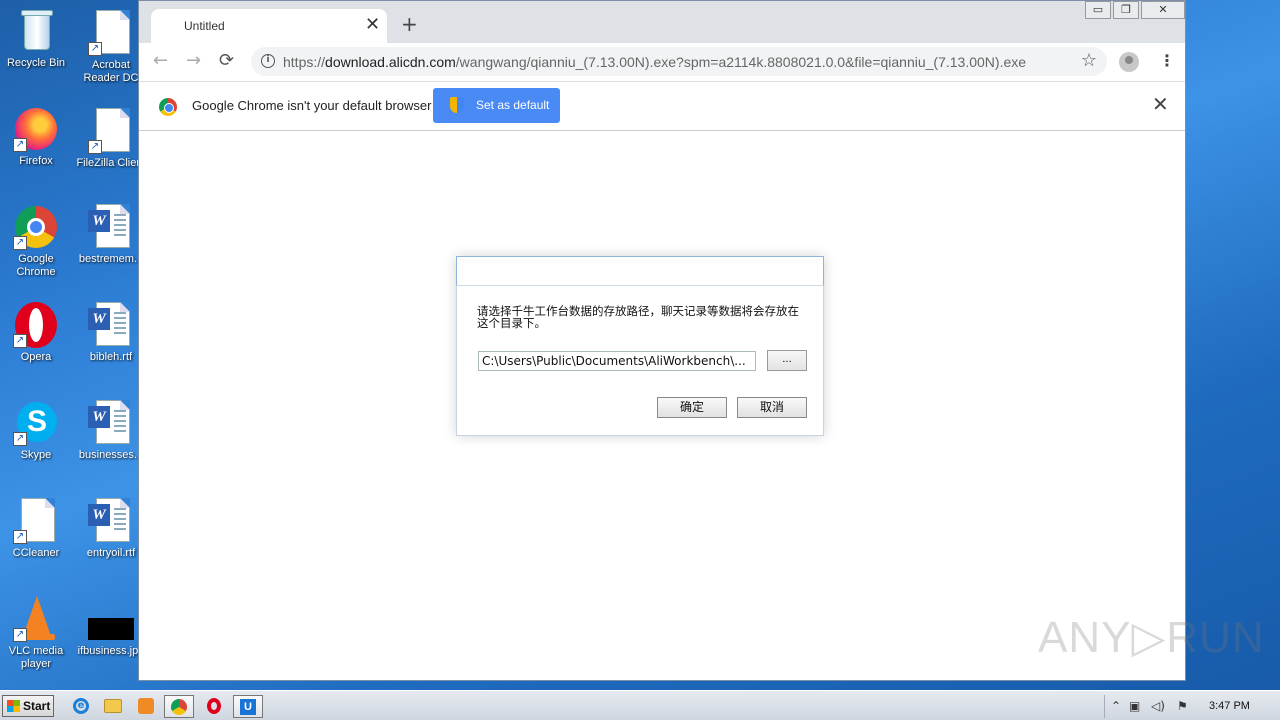  What do you see at coordinates (1098, 10) in the screenshot?
I see `minimize-button: ▭` at bounding box center [1098, 10].